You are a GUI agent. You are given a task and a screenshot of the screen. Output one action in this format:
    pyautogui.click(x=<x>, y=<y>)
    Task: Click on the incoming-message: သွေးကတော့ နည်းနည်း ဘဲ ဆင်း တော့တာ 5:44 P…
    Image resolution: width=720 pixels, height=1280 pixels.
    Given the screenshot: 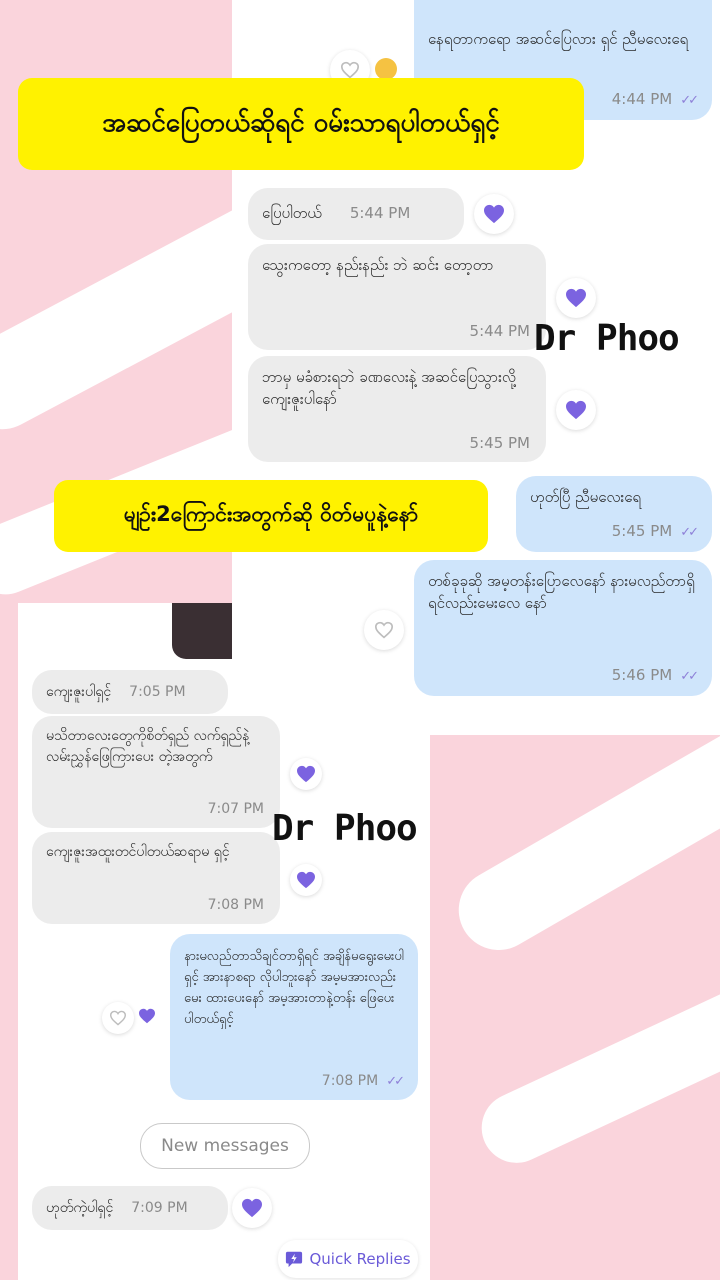 What is the action you would take?
    pyautogui.click(x=397, y=297)
    